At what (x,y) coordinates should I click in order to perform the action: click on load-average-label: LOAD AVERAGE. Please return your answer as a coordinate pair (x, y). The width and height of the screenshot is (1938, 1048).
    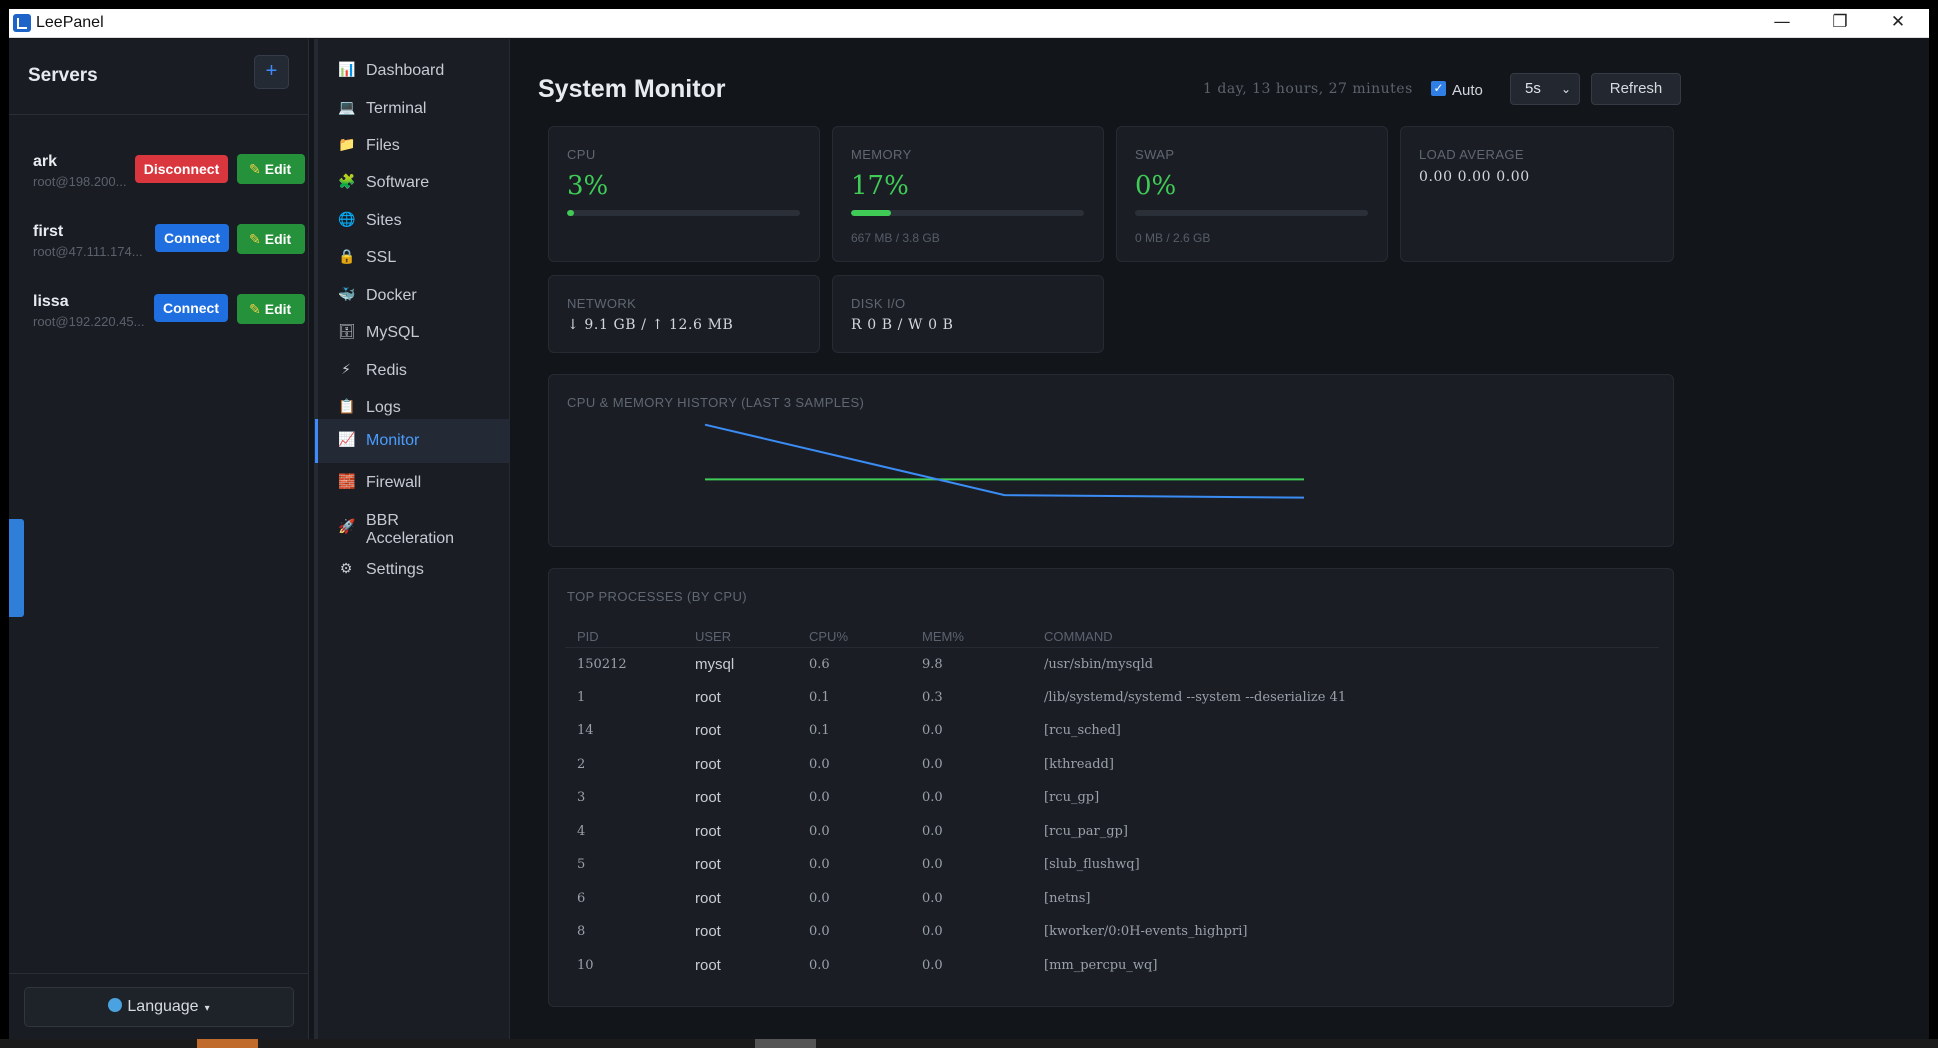
    Looking at the image, I should click on (1471, 154).